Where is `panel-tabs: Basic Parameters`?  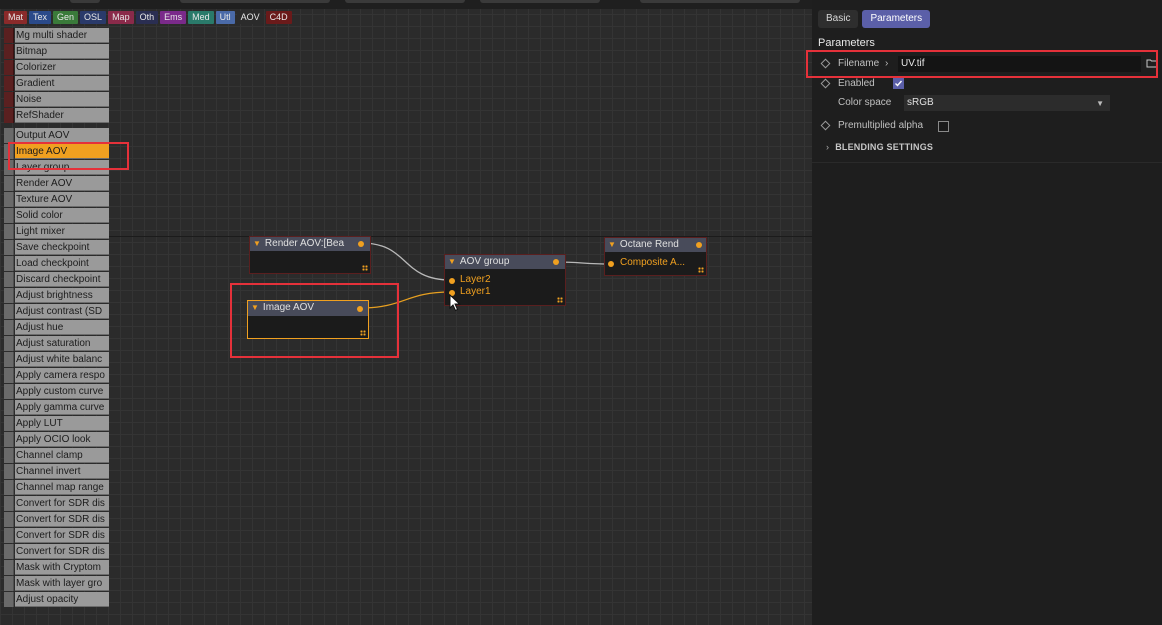
panel-tabs: Basic Parameters is located at coordinates (874, 19).